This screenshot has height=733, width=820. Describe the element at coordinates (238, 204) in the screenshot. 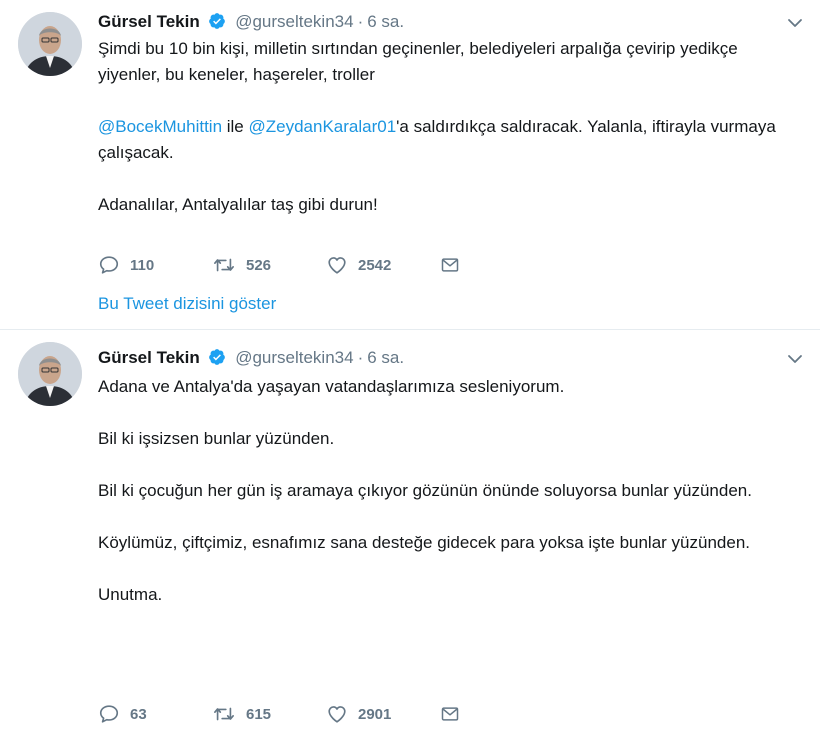

I see `text-segment: Adanalılar, Antalyalılar taş gibi durun!` at that location.